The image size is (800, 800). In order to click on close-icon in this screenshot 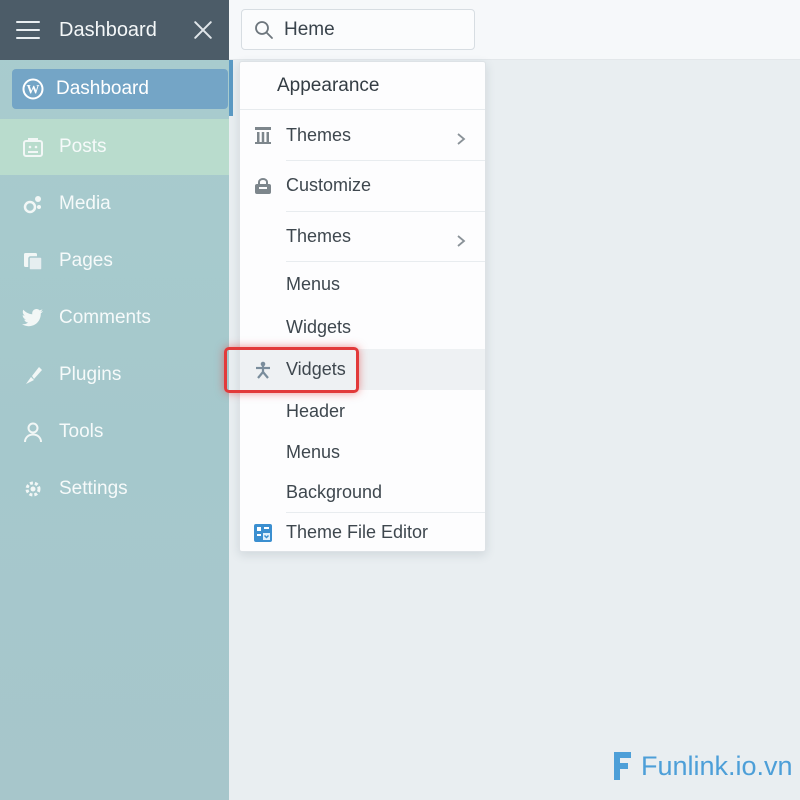, I will do `click(203, 30)`.